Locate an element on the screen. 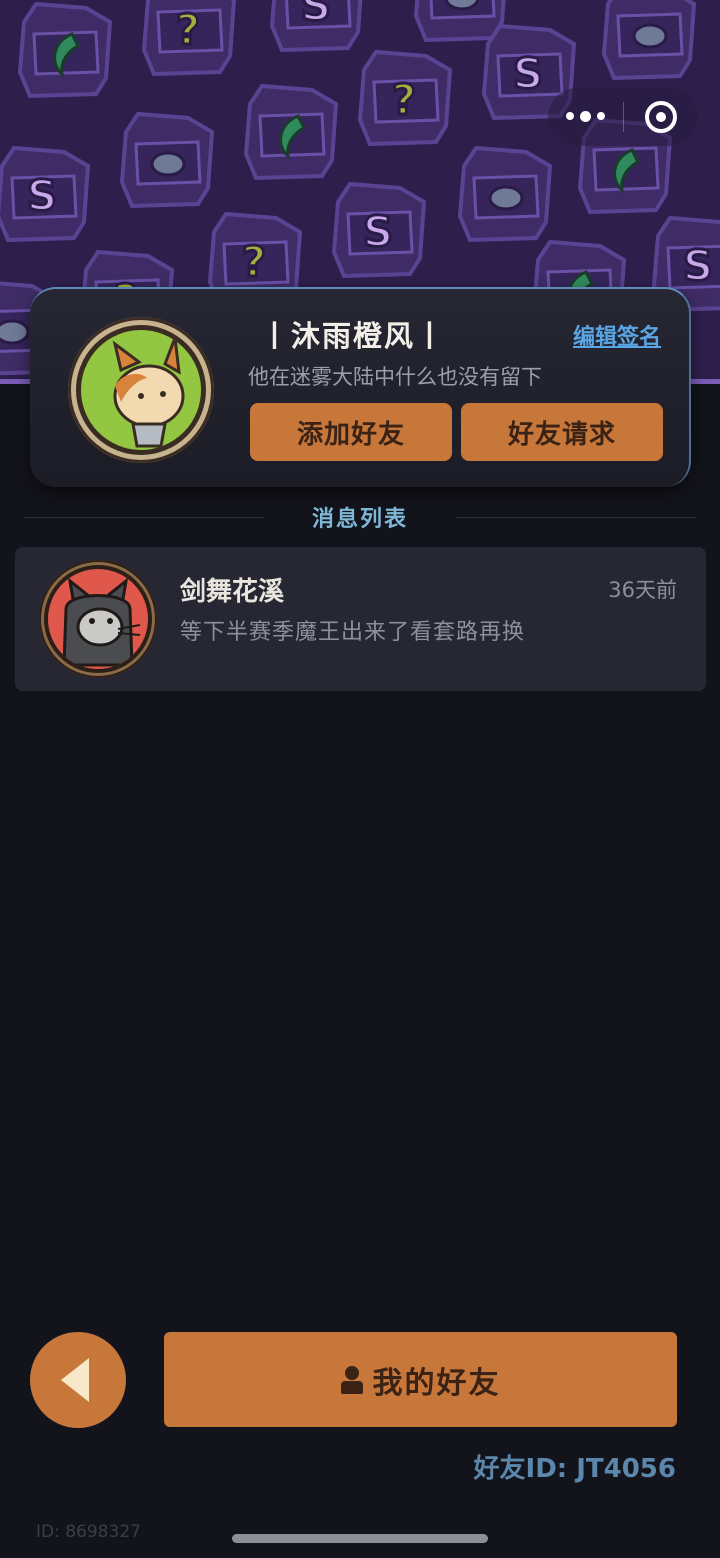 The height and width of the screenshot is (1558, 720). more-button is located at coordinates (585, 117).